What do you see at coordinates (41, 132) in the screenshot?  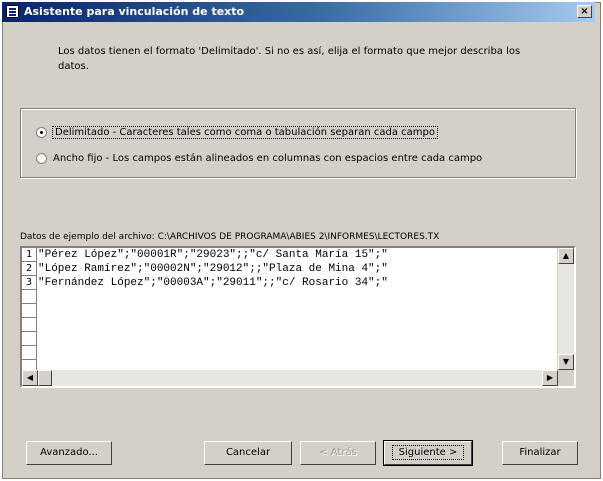 I see `radio-button-delimited` at bounding box center [41, 132].